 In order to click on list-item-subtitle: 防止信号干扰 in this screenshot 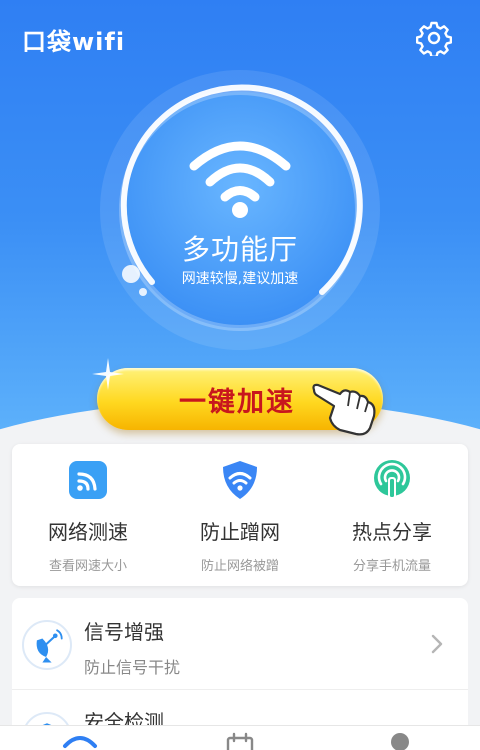, I will do `click(132, 667)`.